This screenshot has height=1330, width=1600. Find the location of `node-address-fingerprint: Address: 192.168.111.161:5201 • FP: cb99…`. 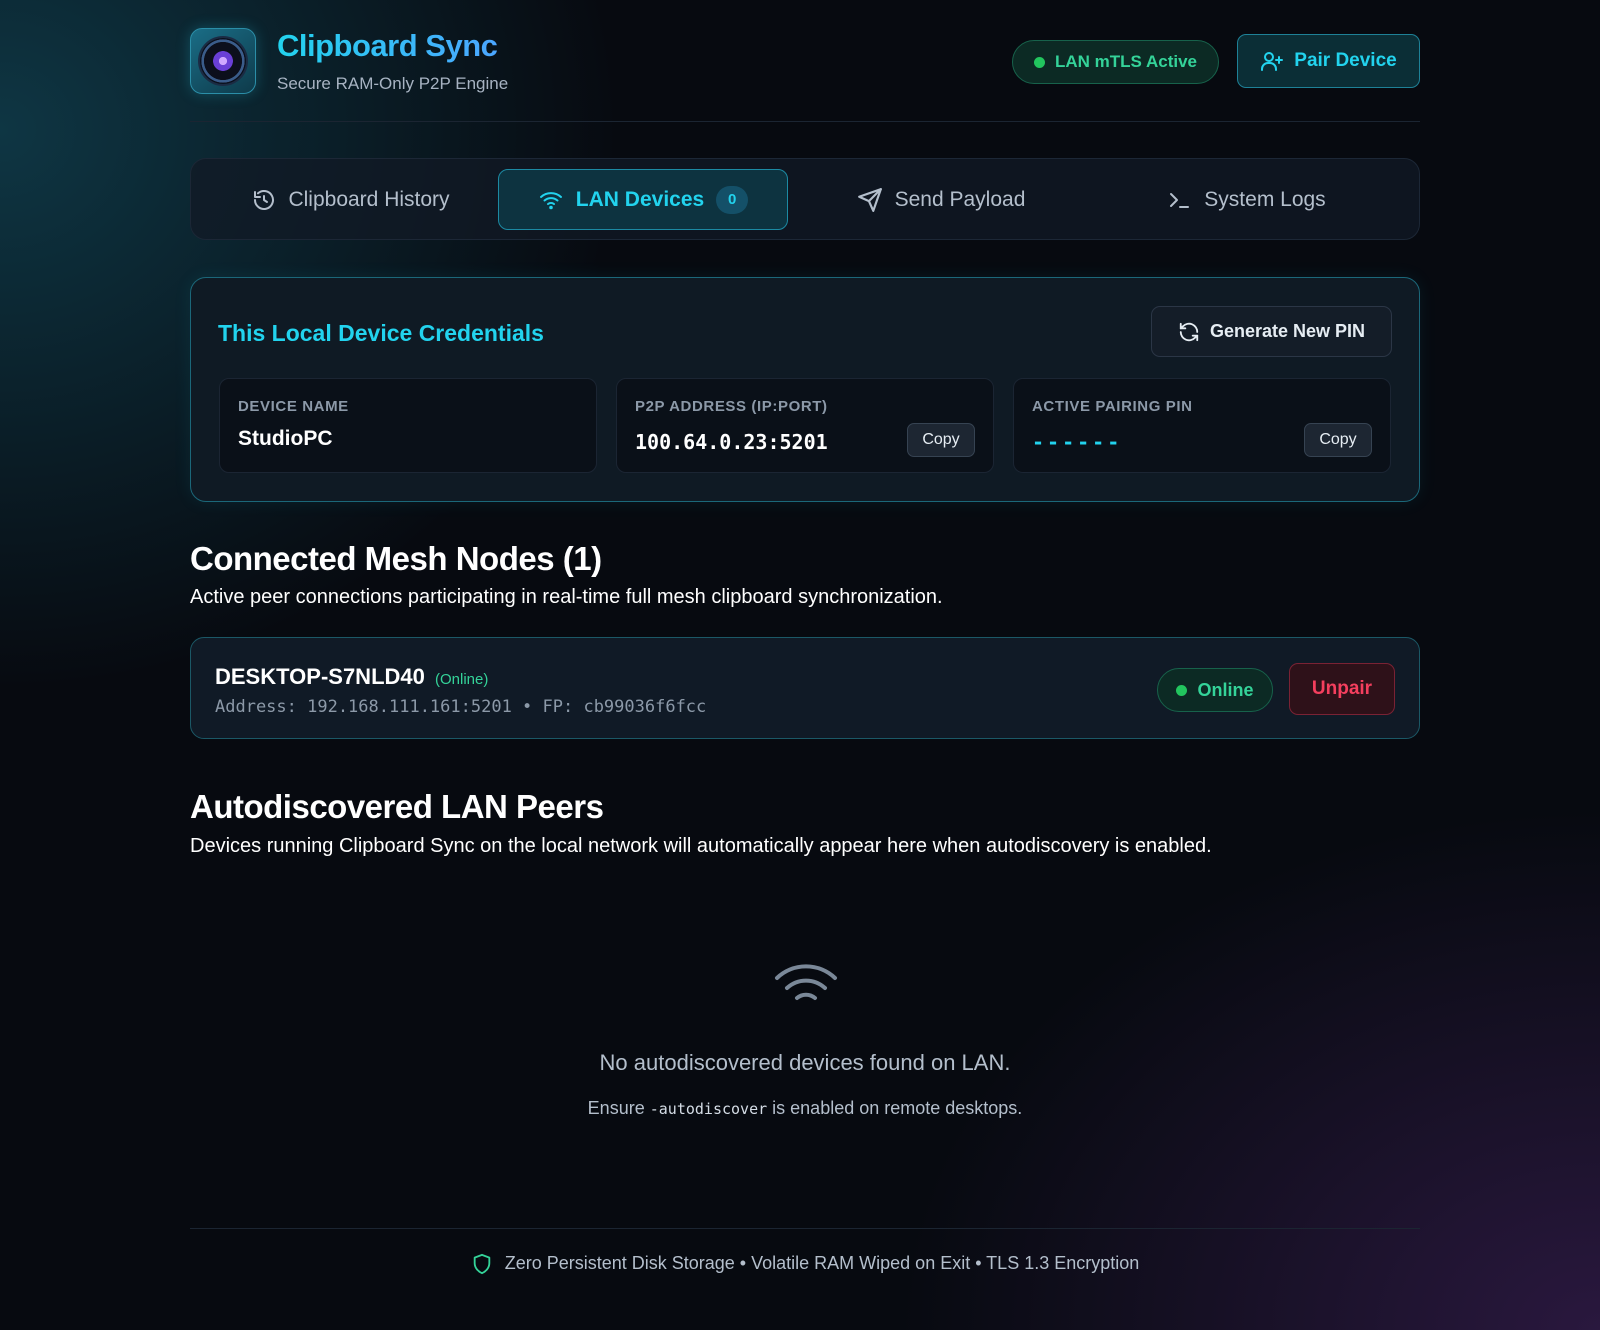

node-address-fingerprint: Address: 192.168.111.161:5201 • FP: cb99… is located at coordinates (461, 707).